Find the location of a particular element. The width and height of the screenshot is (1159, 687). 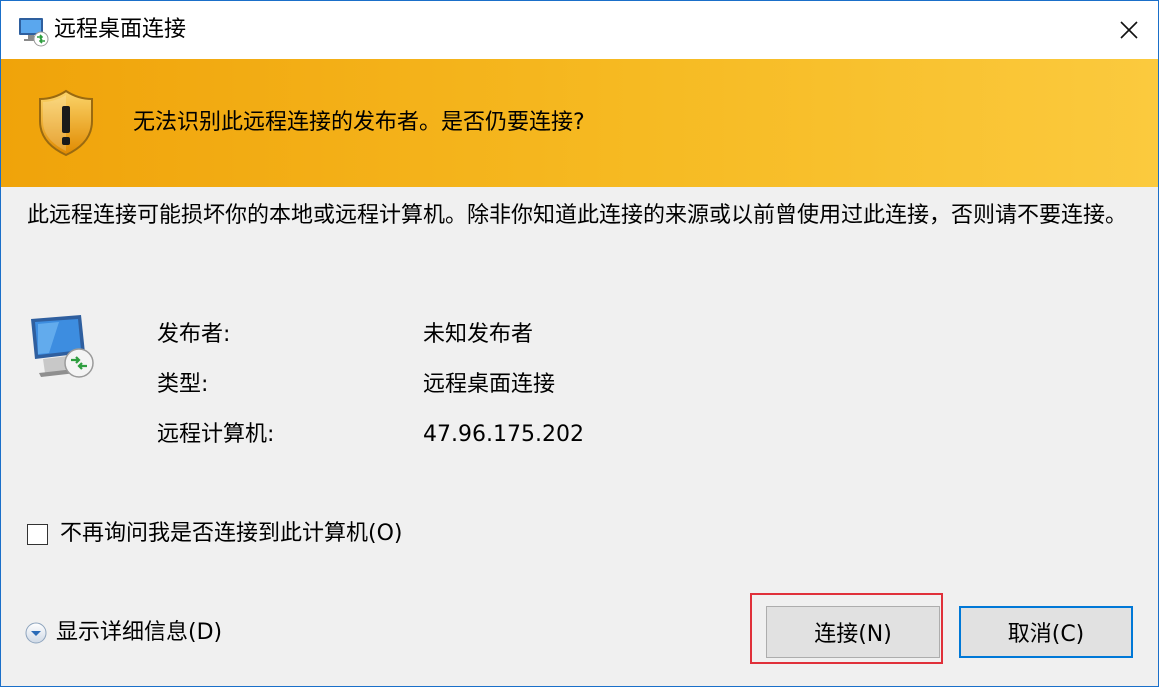

show-details-toggle: 显示详细信息(D) is located at coordinates (123, 633).